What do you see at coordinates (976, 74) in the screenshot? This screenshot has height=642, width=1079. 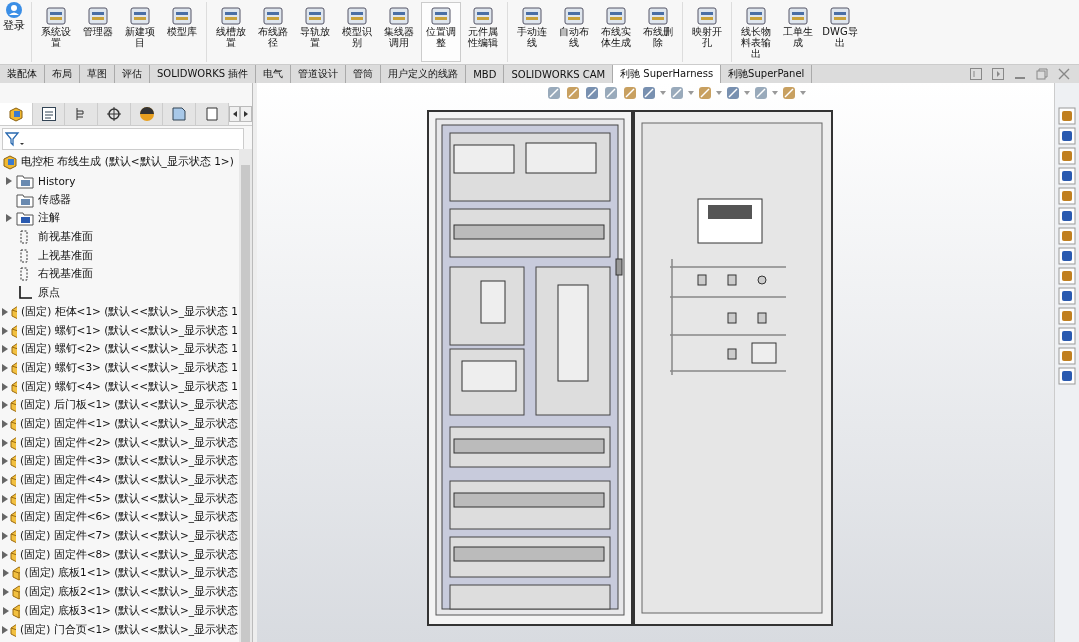 I see `tile-left-icon` at bounding box center [976, 74].